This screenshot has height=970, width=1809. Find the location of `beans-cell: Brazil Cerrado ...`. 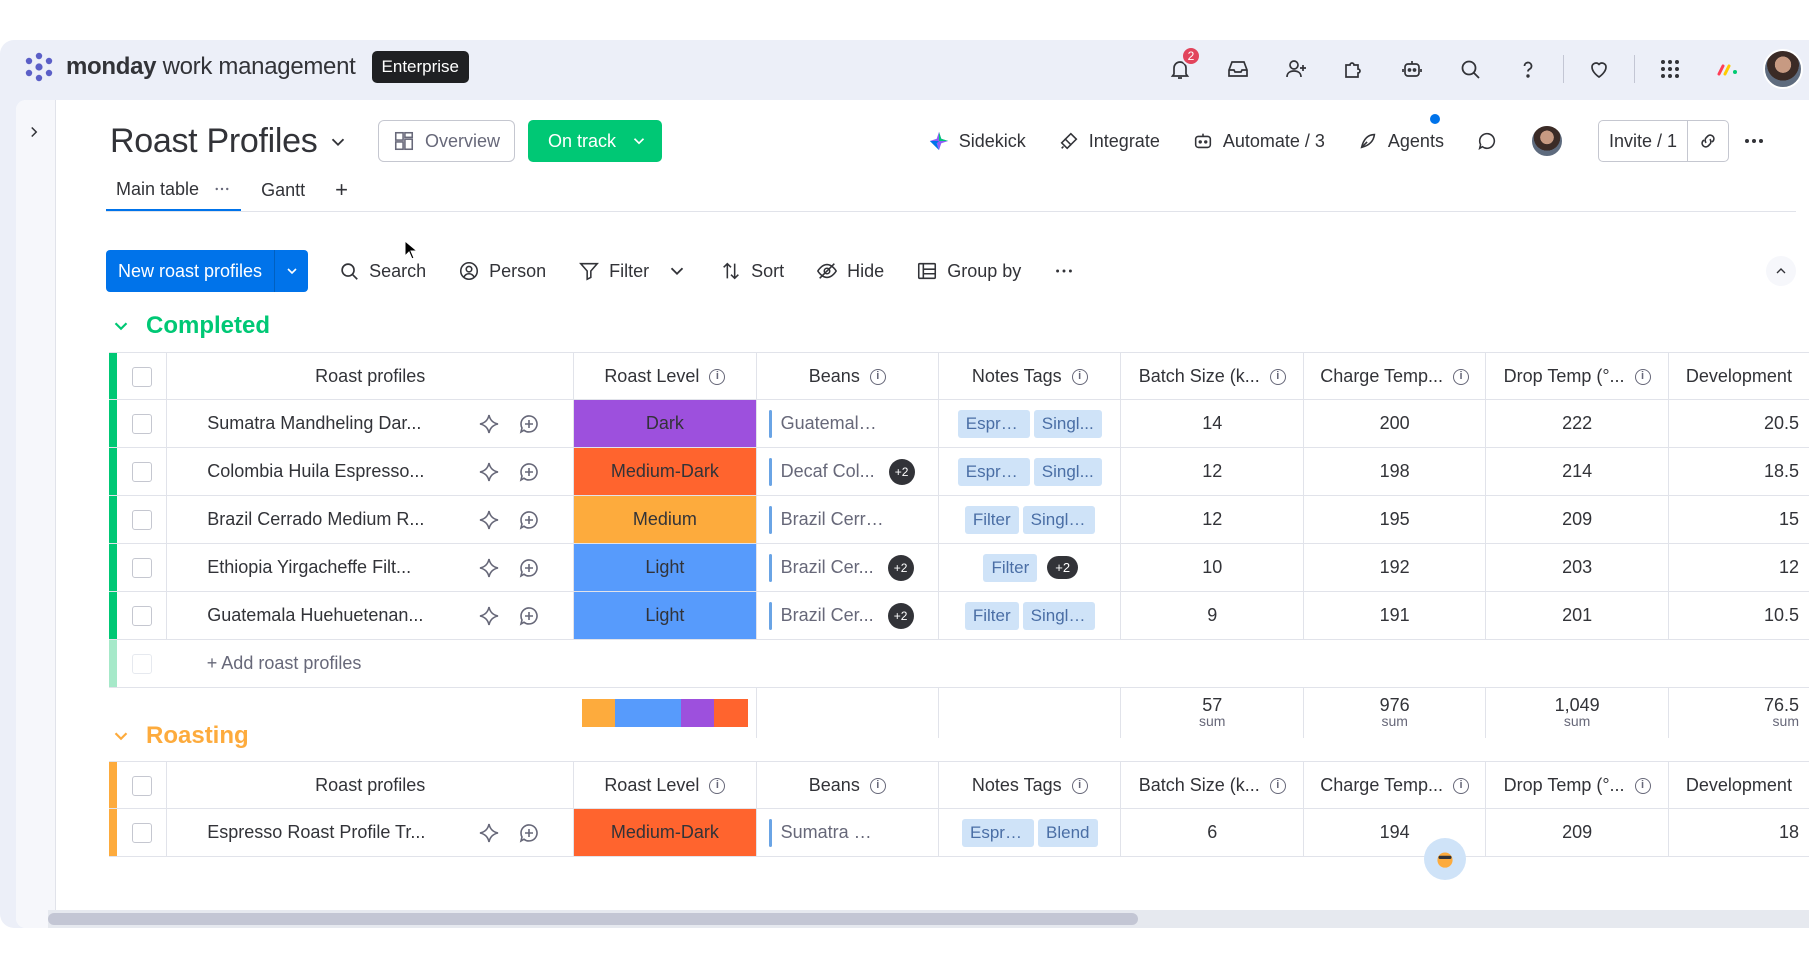

beans-cell: Brazil Cerrado ... is located at coordinates (848, 519).